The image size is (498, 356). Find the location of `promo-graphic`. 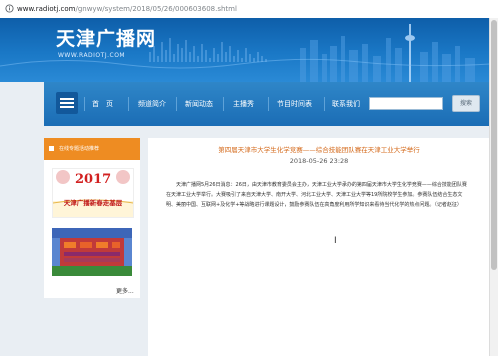

promo-graphic is located at coordinates (92, 252).